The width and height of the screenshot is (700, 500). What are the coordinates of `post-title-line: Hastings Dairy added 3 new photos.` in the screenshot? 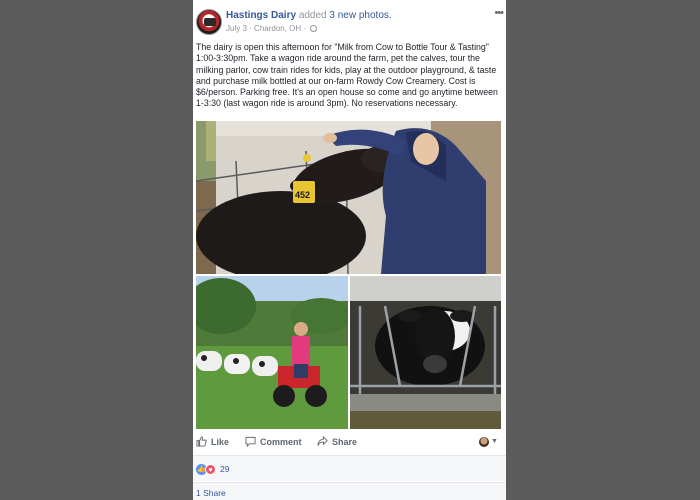 It's located at (309, 15).